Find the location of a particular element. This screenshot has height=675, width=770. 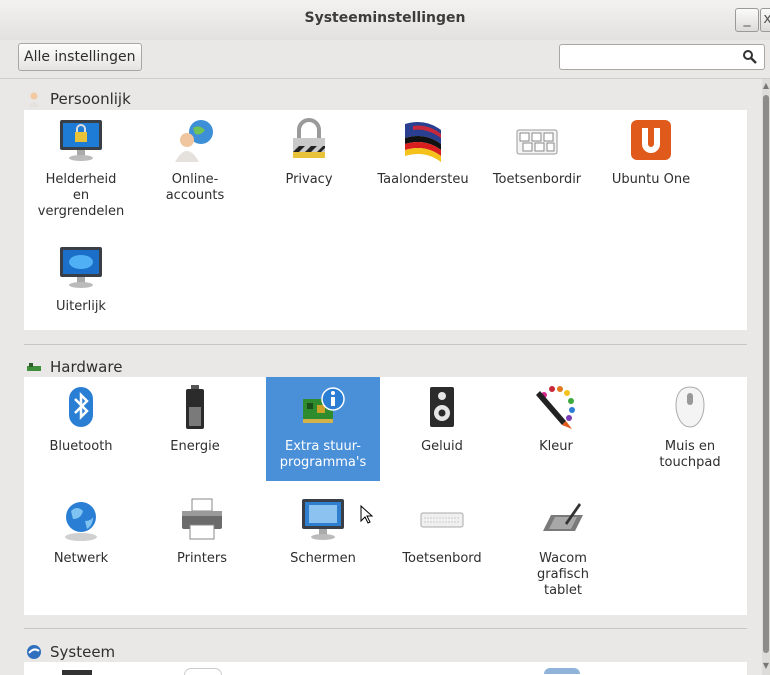

vertical-scrollbar: ▲ ▼ is located at coordinates (766, 377).